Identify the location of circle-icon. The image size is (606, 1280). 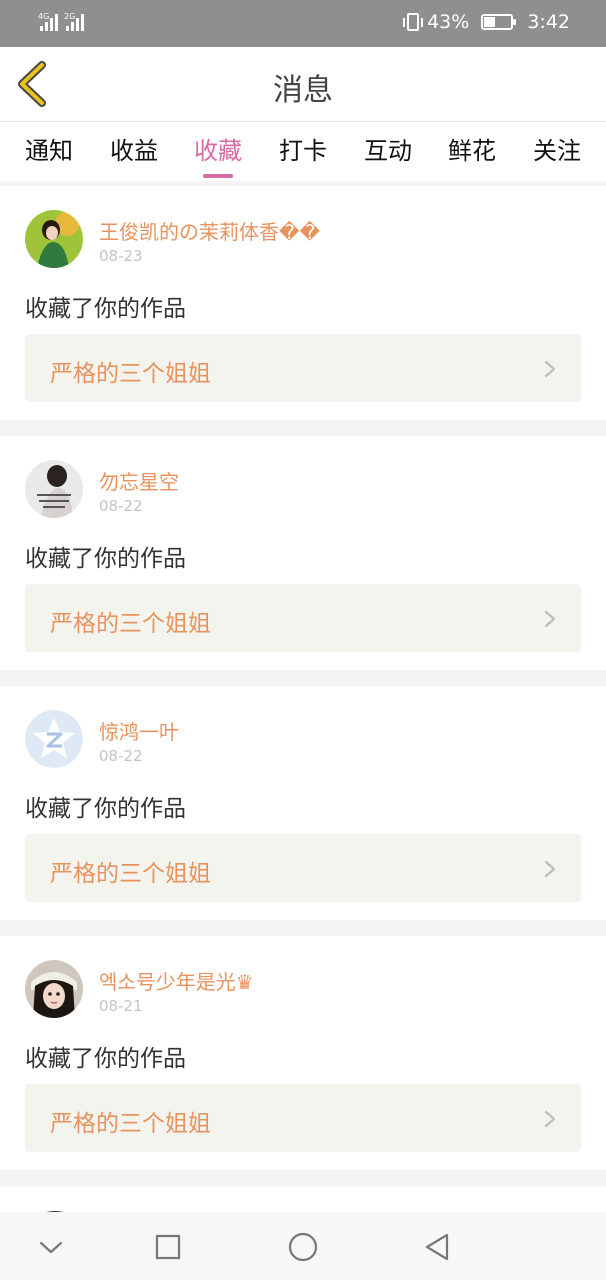
(303, 1247).